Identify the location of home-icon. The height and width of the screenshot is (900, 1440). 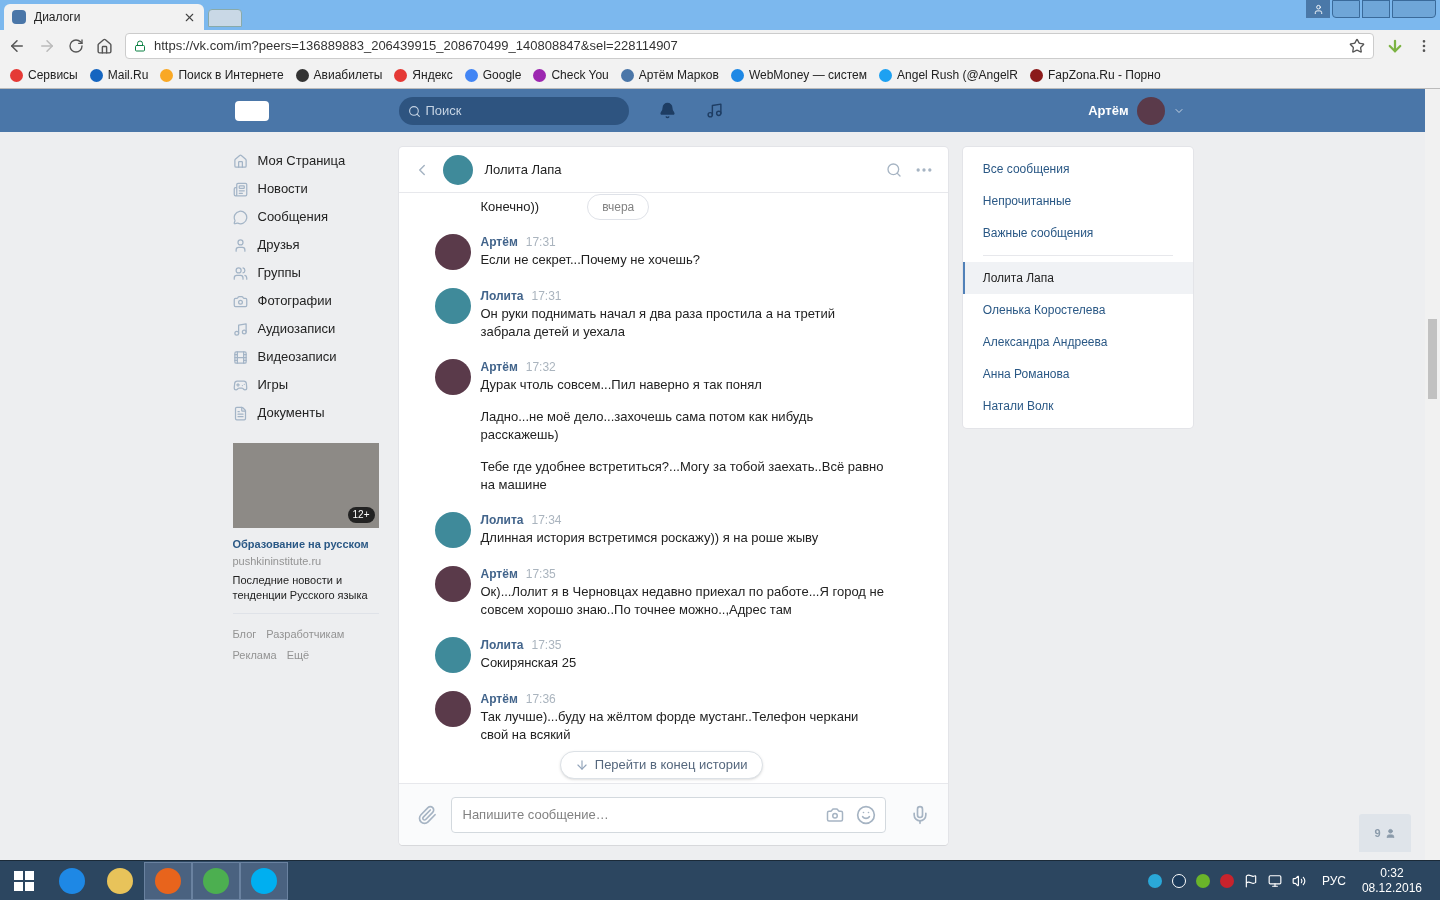
(104, 46).